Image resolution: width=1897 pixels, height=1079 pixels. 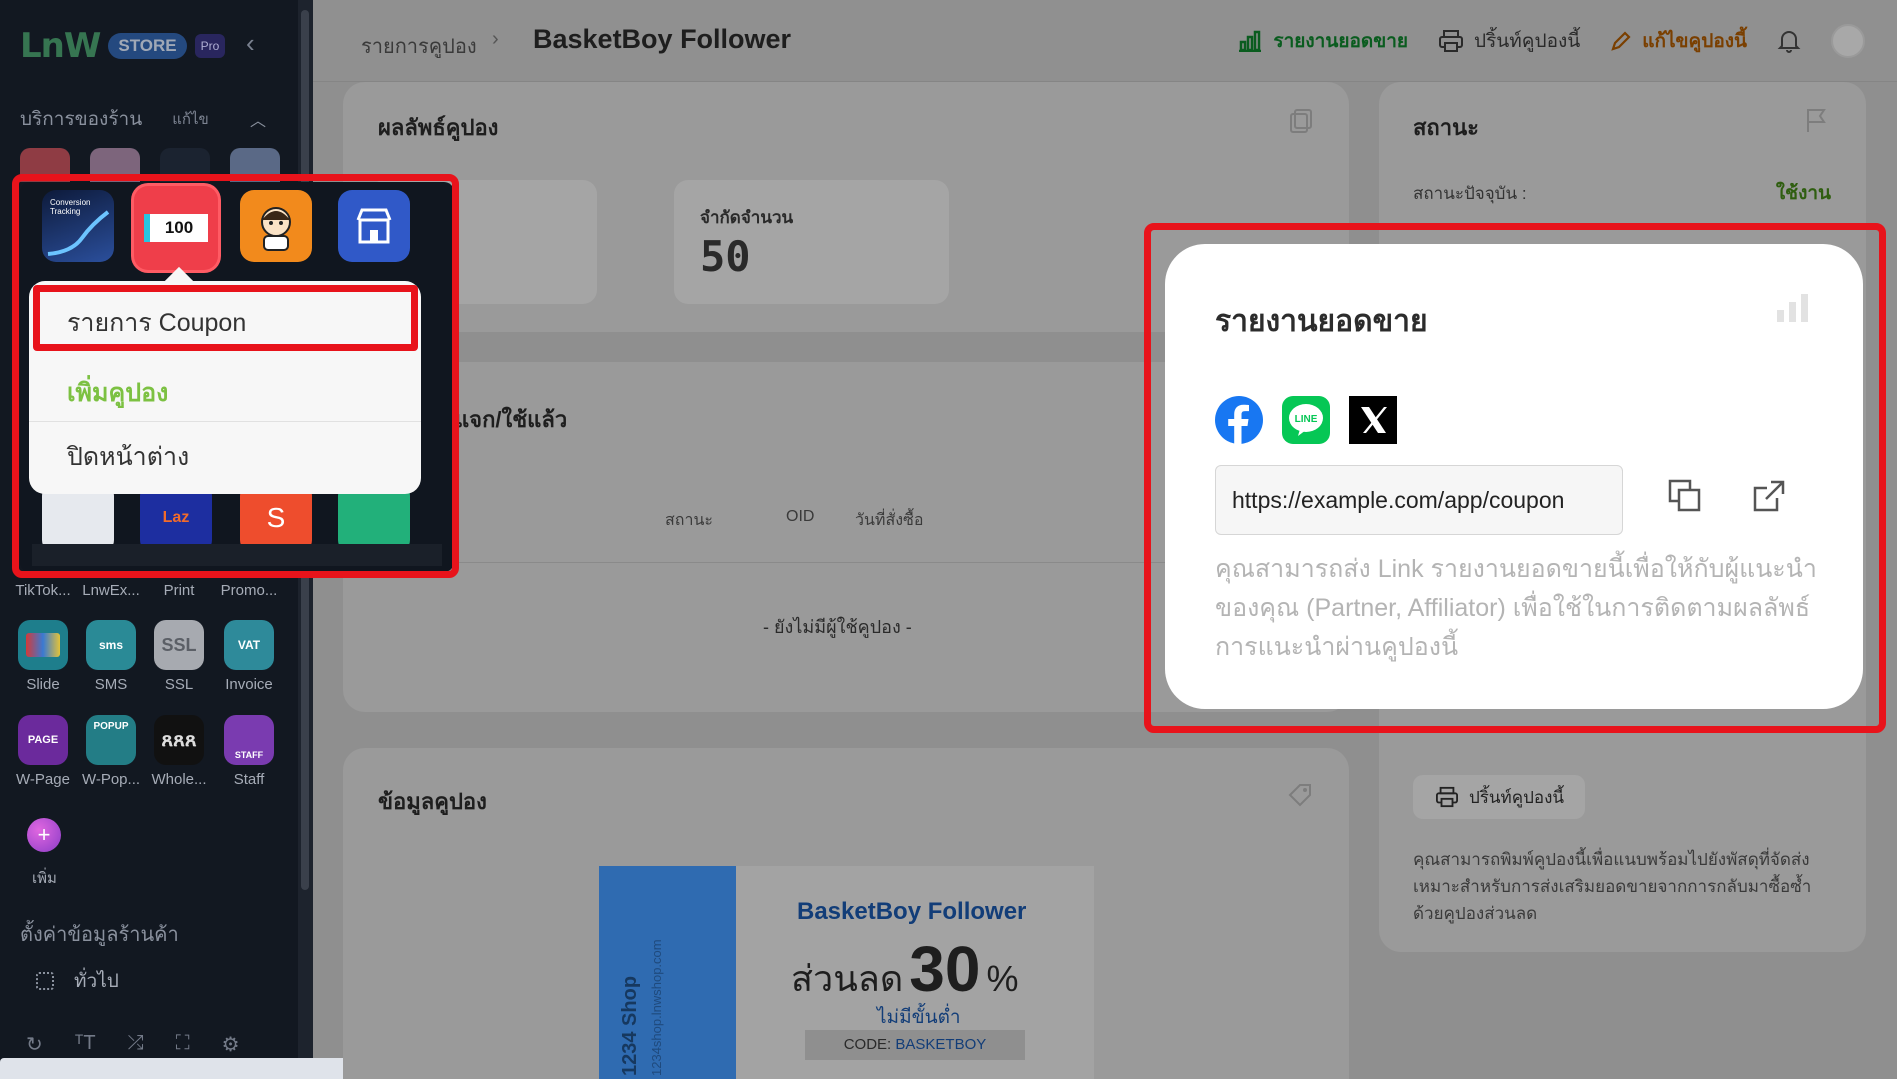 What do you see at coordinates (249, 684) in the screenshot?
I see `app-label: Invoice` at bounding box center [249, 684].